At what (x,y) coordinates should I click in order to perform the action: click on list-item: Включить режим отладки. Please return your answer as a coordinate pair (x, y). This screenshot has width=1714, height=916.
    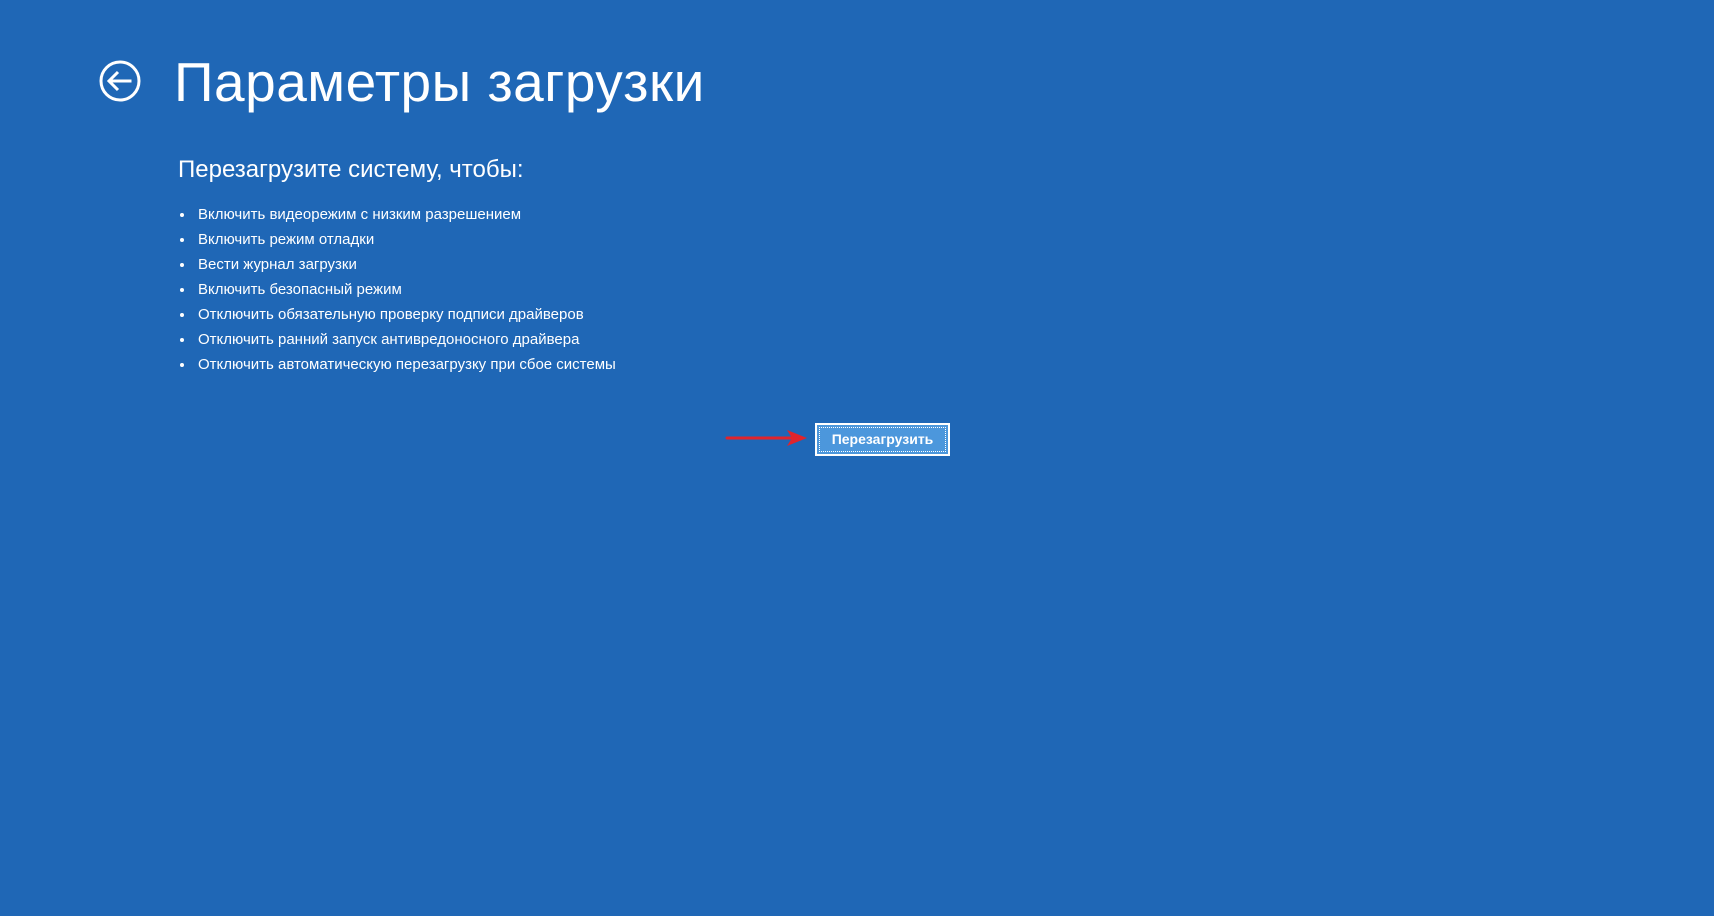
    Looking at the image, I should click on (397, 239).